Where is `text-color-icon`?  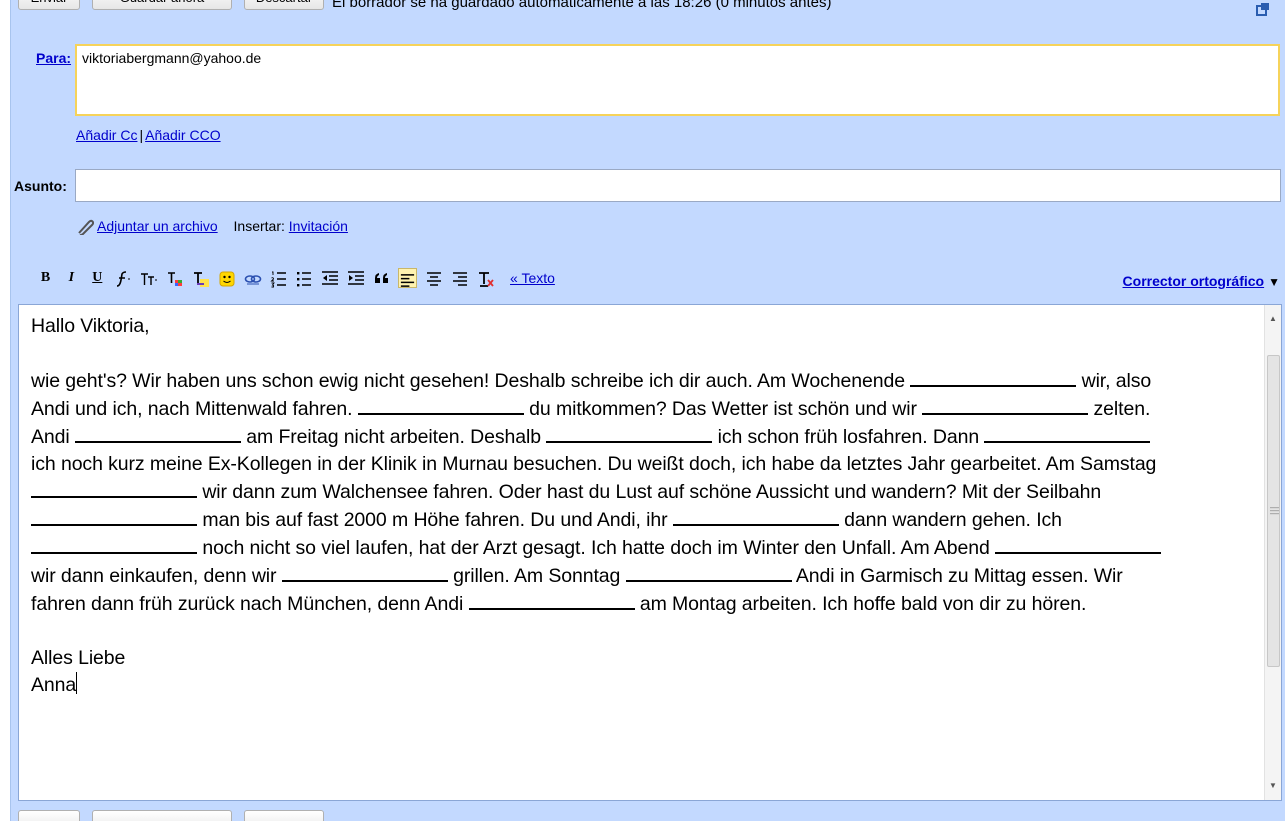
text-color-icon is located at coordinates (174, 278).